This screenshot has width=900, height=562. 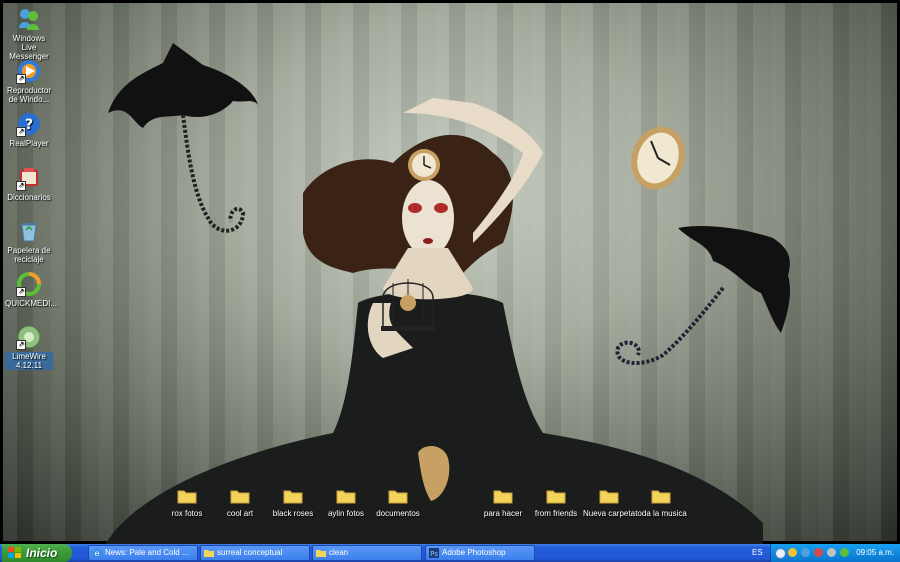 What do you see at coordinates (29, 47) in the screenshot?
I see `desktop-icon-label: Windows Live Messenger` at bounding box center [29, 47].